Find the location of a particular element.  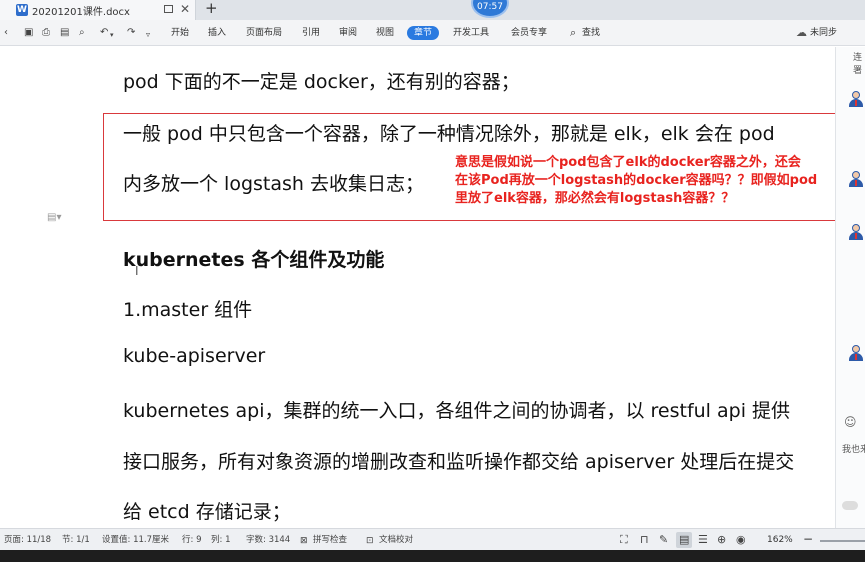

row-indicator: 行: 9 is located at coordinates (192, 540).